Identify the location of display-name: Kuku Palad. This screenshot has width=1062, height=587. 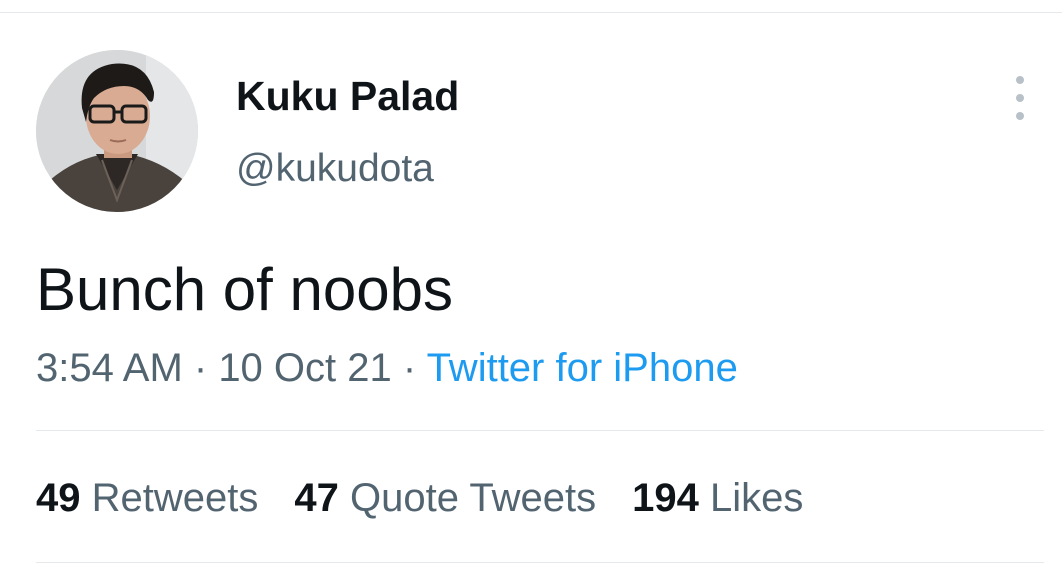
(347, 96).